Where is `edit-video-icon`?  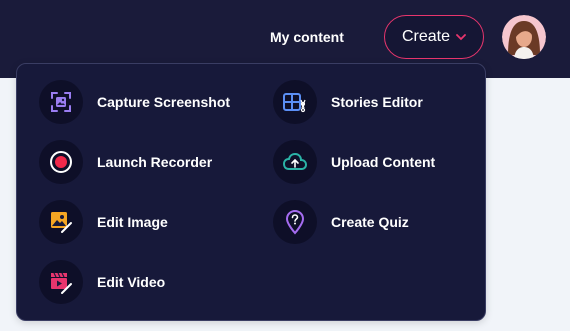 edit-video-icon is located at coordinates (61, 282).